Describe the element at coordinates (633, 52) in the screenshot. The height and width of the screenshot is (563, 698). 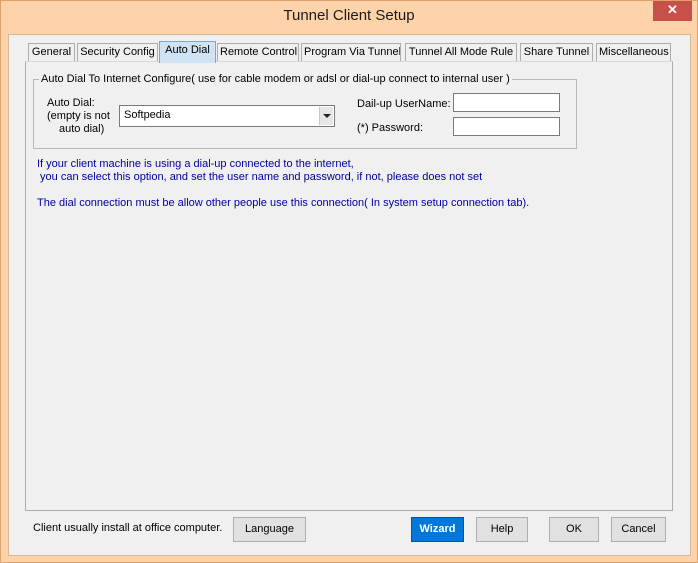
I see `tab-miscellaneous: Miscellaneous` at that location.